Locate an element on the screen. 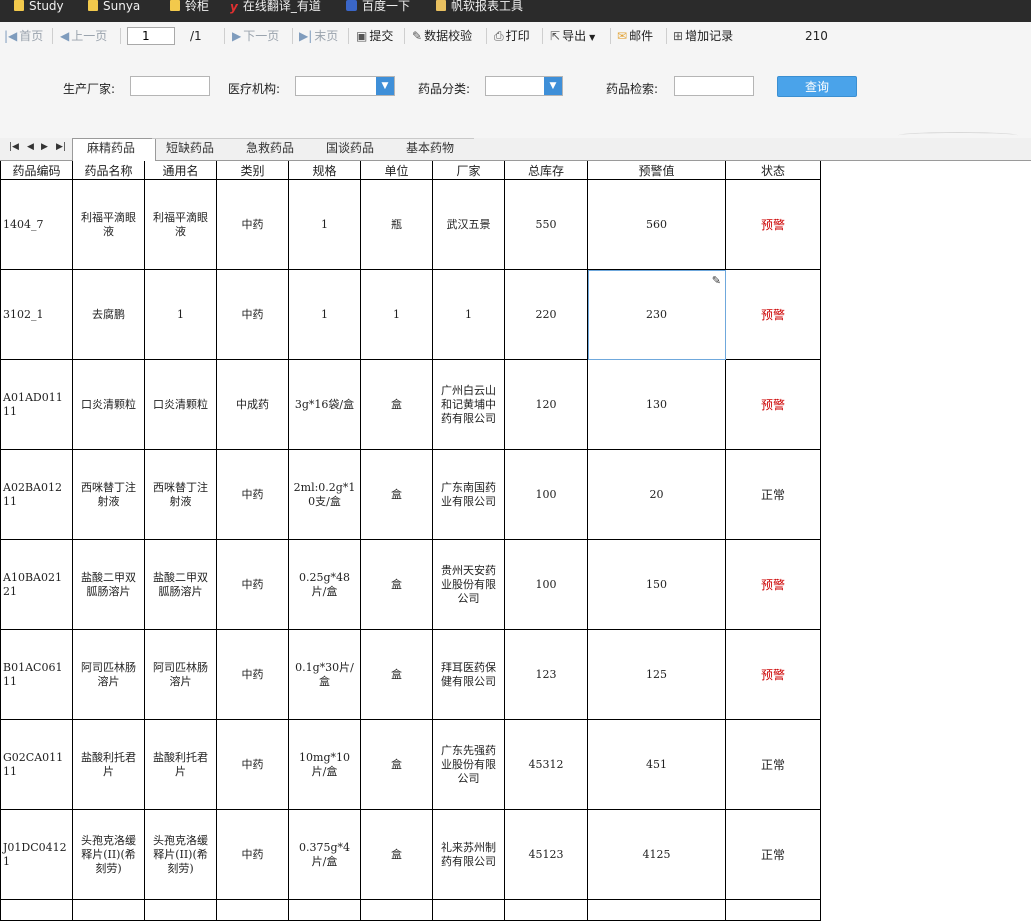  prev-sheet-icon: ◀ is located at coordinates (30, 147).